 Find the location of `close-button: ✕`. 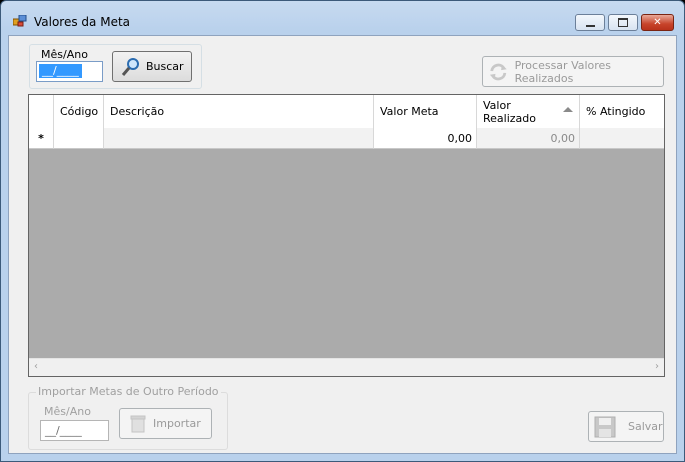

close-button: ✕ is located at coordinates (657, 22).